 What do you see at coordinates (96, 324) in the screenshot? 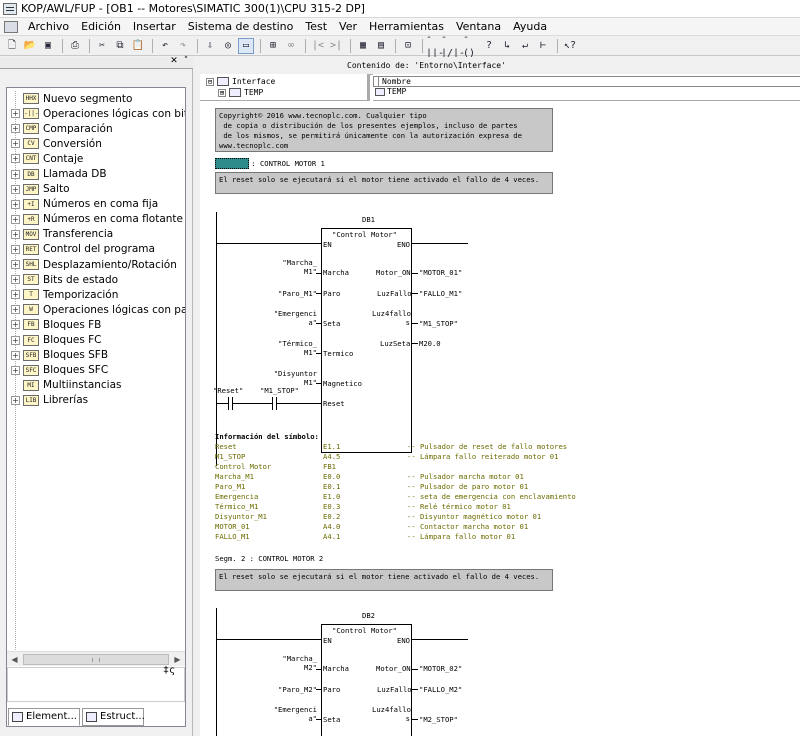
I see `tree-item: + FB Bloques FB` at bounding box center [96, 324].